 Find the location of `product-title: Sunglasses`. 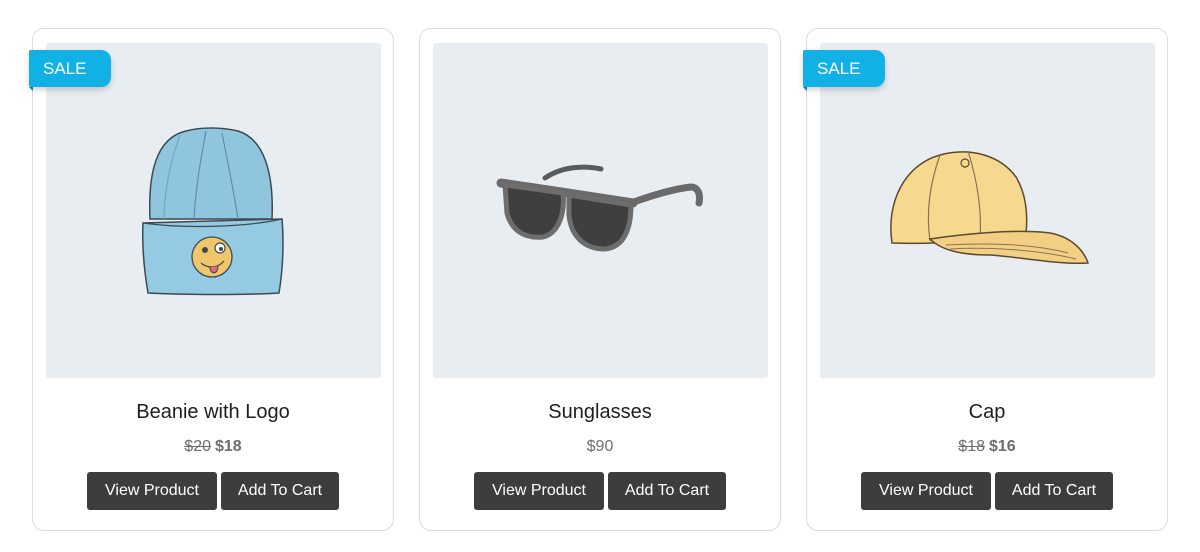

product-title: Sunglasses is located at coordinates (600, 412).